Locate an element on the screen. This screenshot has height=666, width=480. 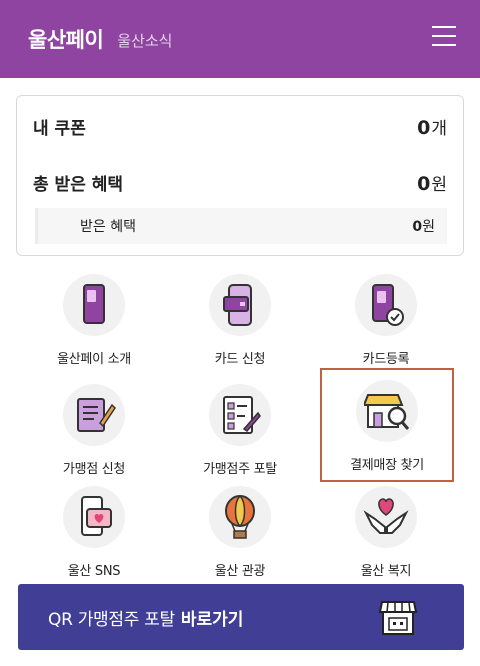
app-title: 울산페이 is located at coordinates (66, 39).